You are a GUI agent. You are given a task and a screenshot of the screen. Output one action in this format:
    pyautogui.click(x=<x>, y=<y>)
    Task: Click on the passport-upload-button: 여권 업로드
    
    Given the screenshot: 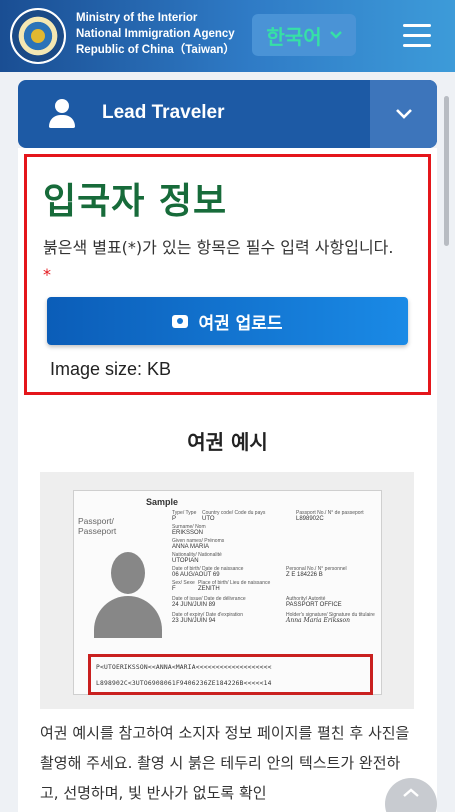 What is the action you would take?
    pyautogui.click(x=227, y=321)
    